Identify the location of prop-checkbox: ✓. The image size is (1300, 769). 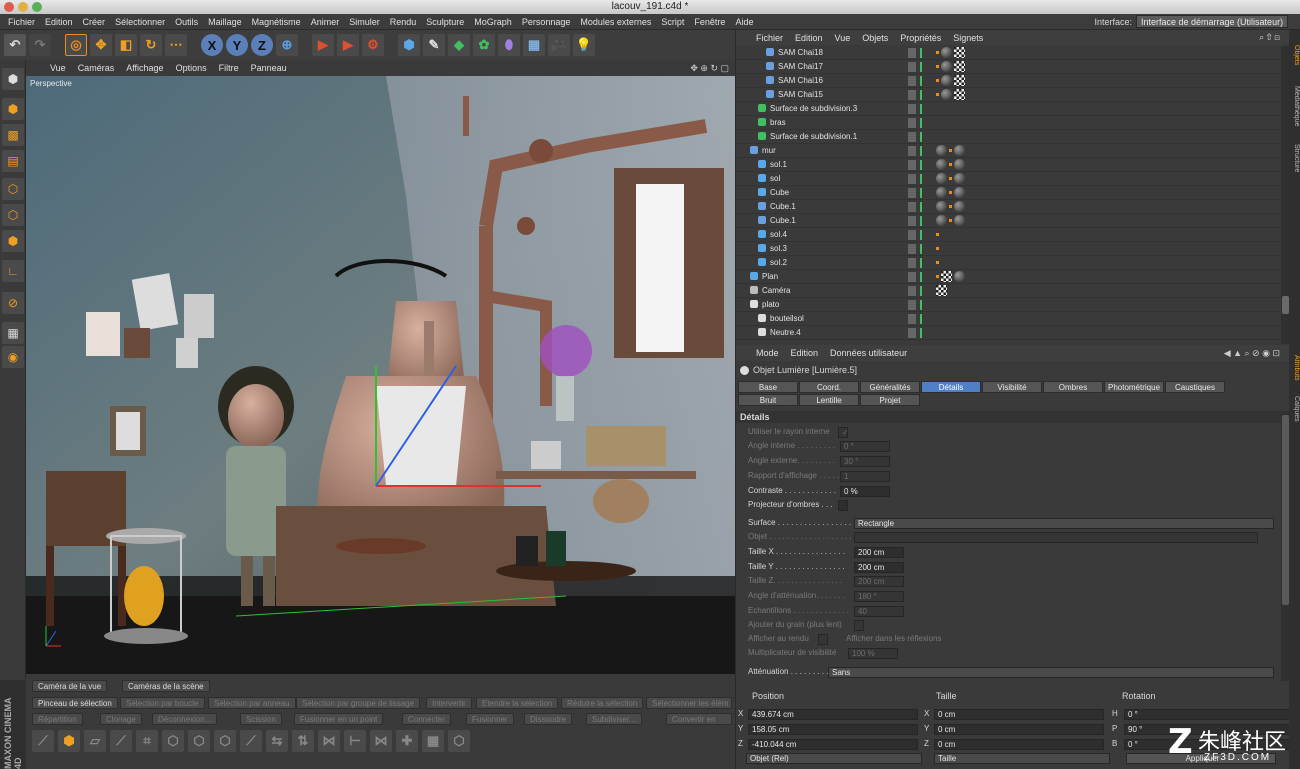
(843, 432).